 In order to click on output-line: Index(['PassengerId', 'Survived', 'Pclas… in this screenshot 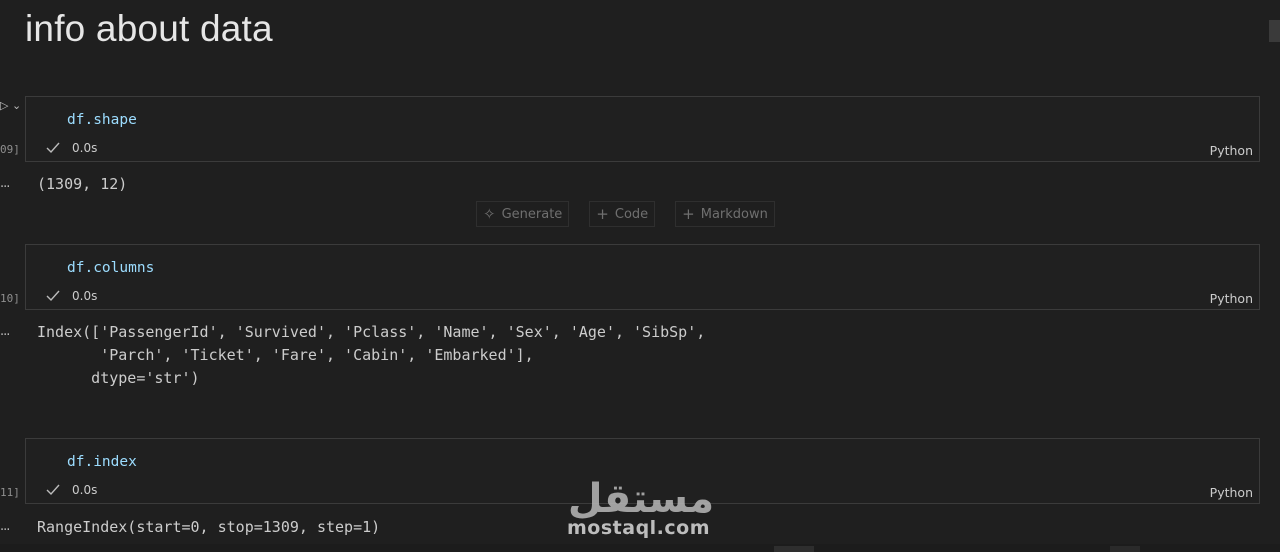, I will do `click(371, 332)`.